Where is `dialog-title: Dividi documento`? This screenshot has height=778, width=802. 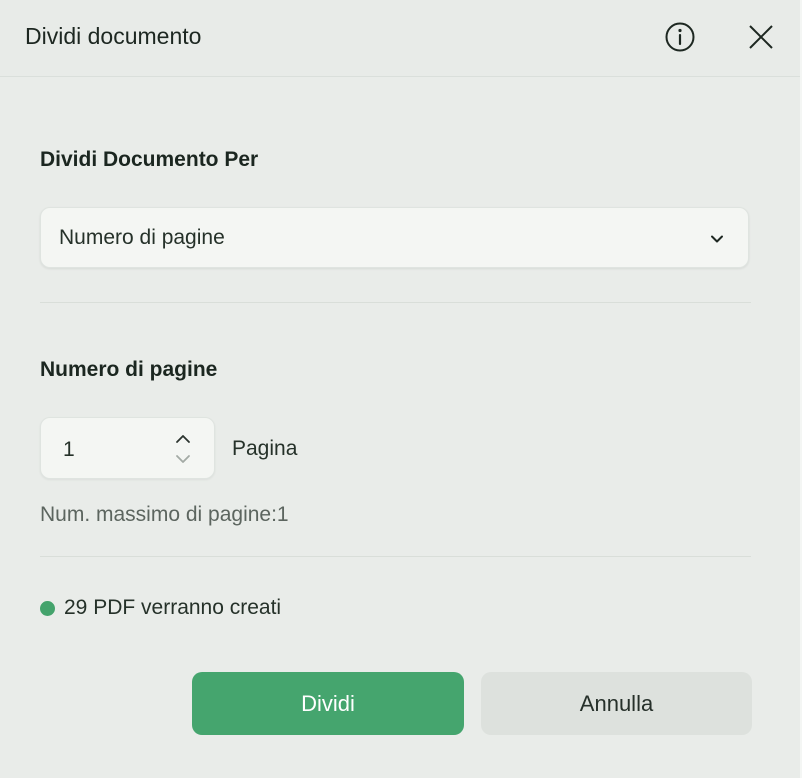 dialog-title: Dividi documento is located at coordinates (113, 36).